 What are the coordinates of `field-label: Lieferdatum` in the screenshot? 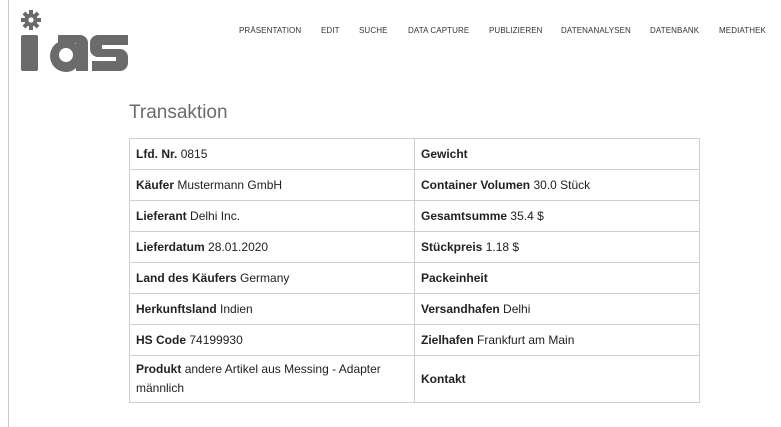 It's located at (170, 246).